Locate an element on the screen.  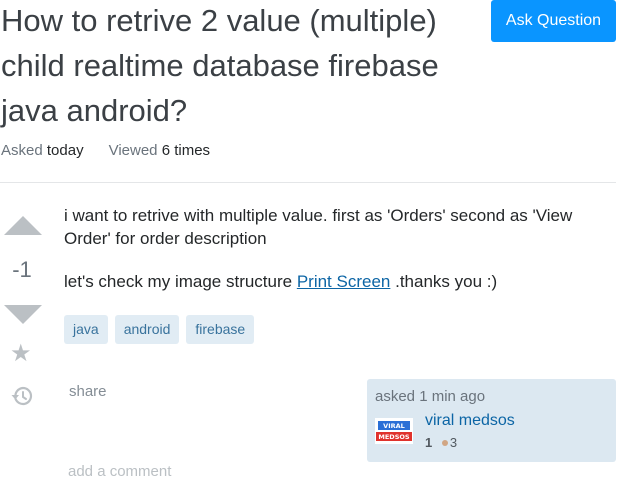
tag-list: java android firebase is located at coordinates (159, 329).